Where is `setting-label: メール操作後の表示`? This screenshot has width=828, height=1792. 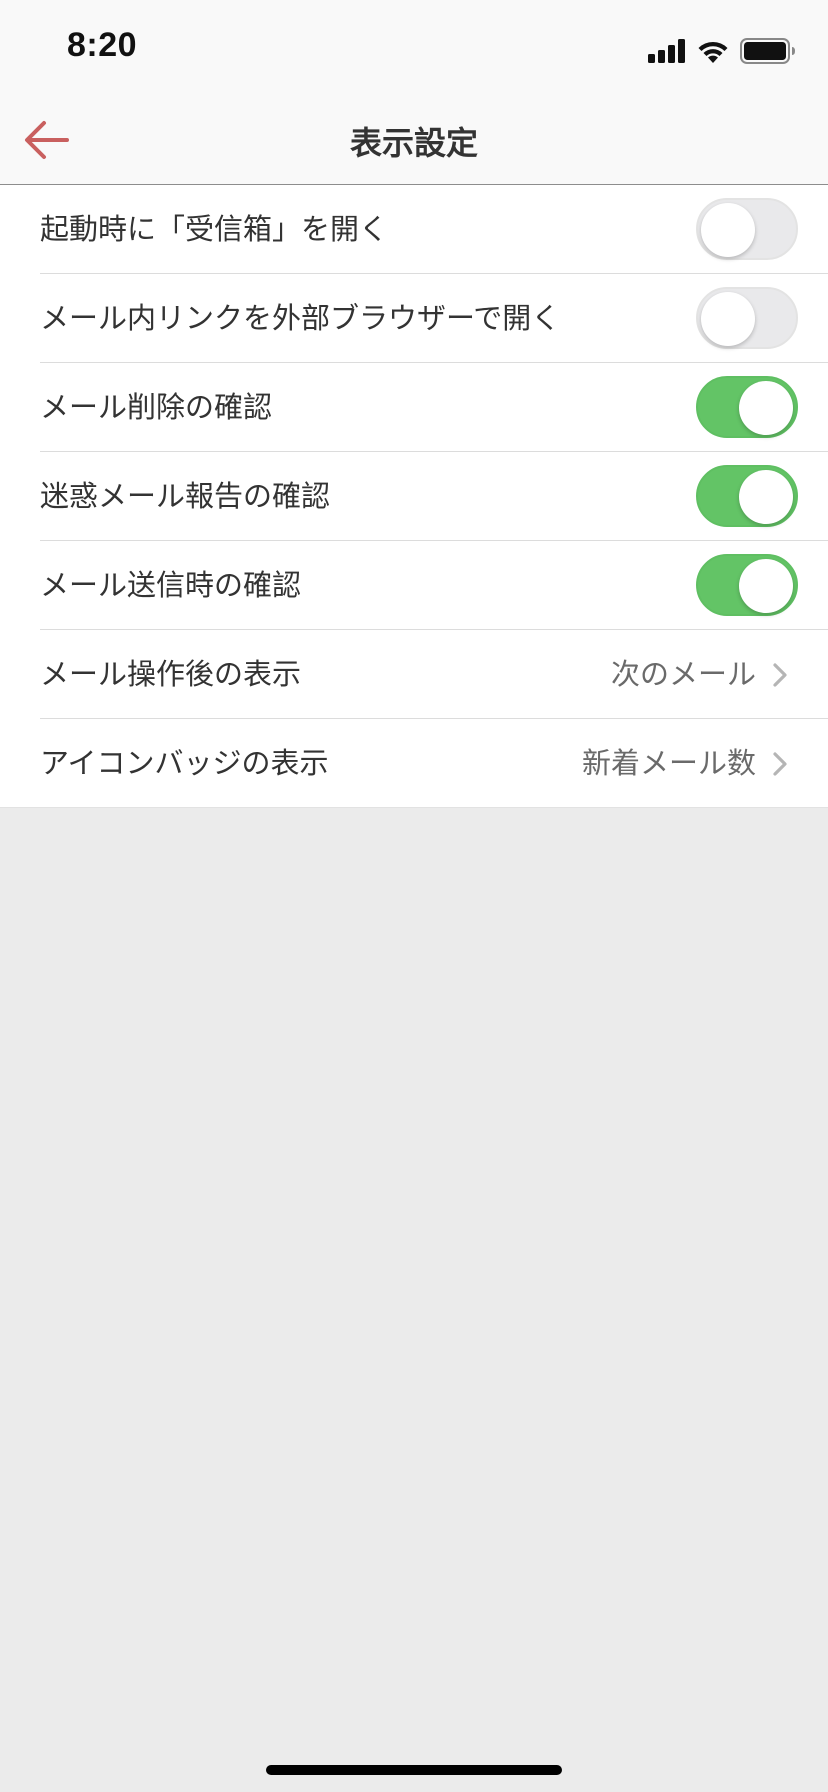 setting-label: メール操作後の表示 is located at coordinates (171, 674).